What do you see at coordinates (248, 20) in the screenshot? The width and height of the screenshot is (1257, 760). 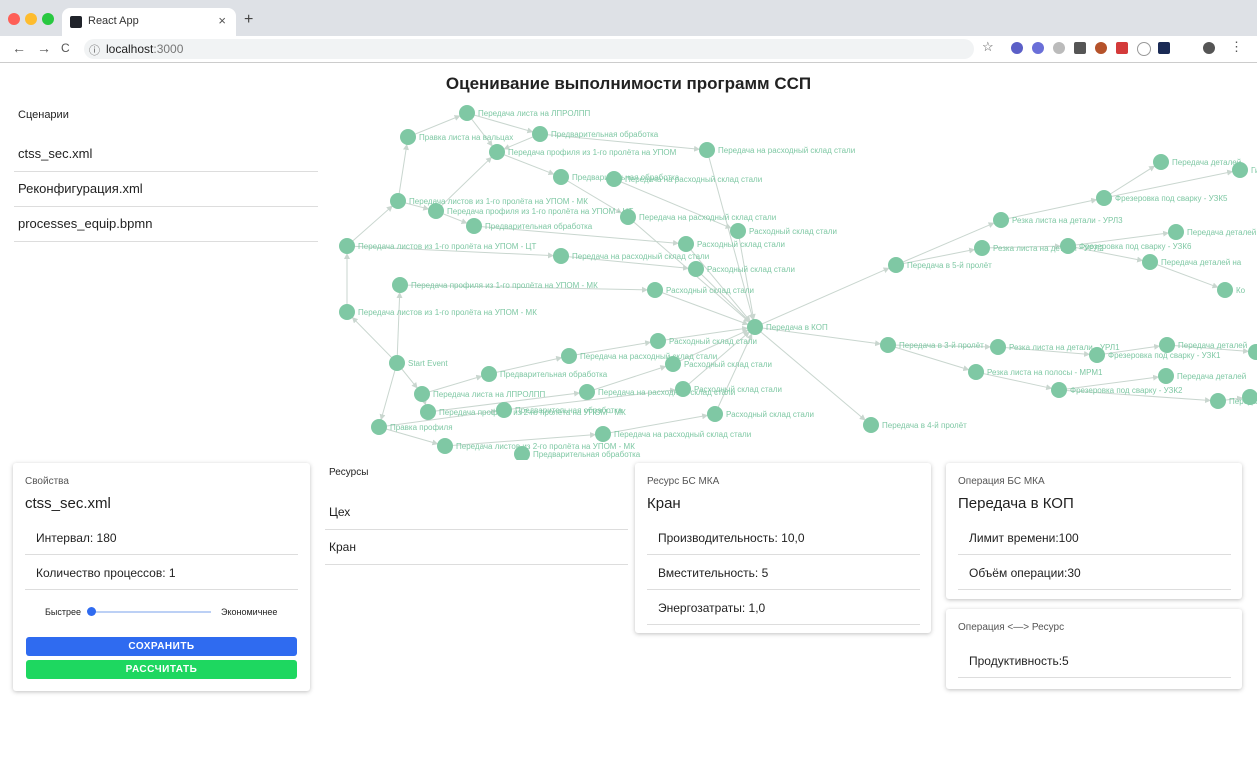 I see `new-tab-button: +` at bounding box center [248, 20].